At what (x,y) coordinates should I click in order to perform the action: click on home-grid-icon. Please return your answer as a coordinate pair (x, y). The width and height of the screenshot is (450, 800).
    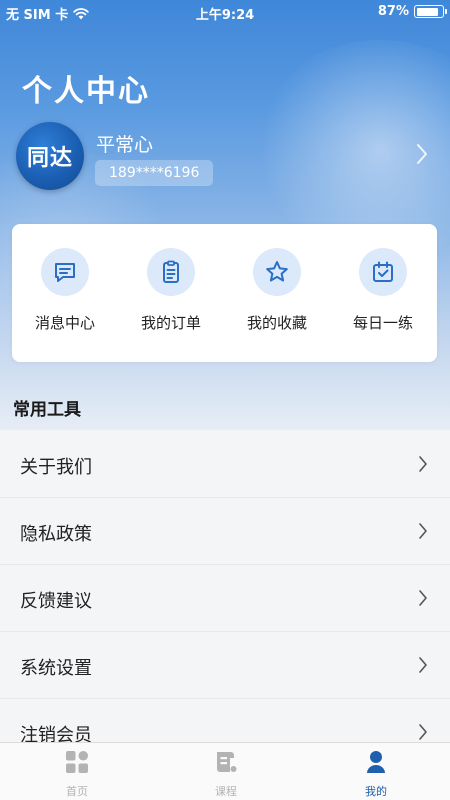
    Looking at the image, I should click on (77, 762).